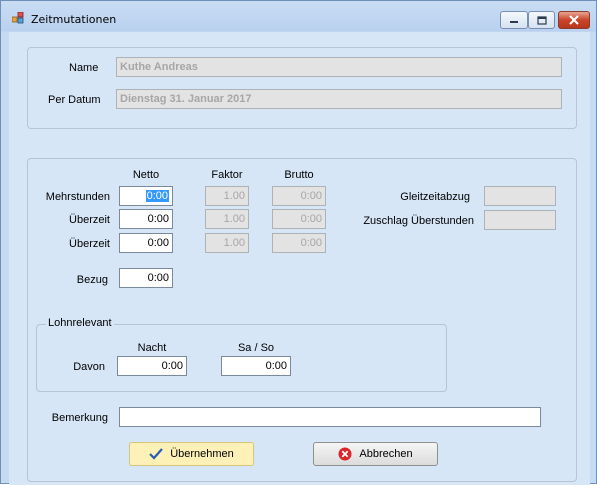 The height and width of the screenshot is (485, 597). I want to click on column-brutto: Brutto, so click(299, 175).